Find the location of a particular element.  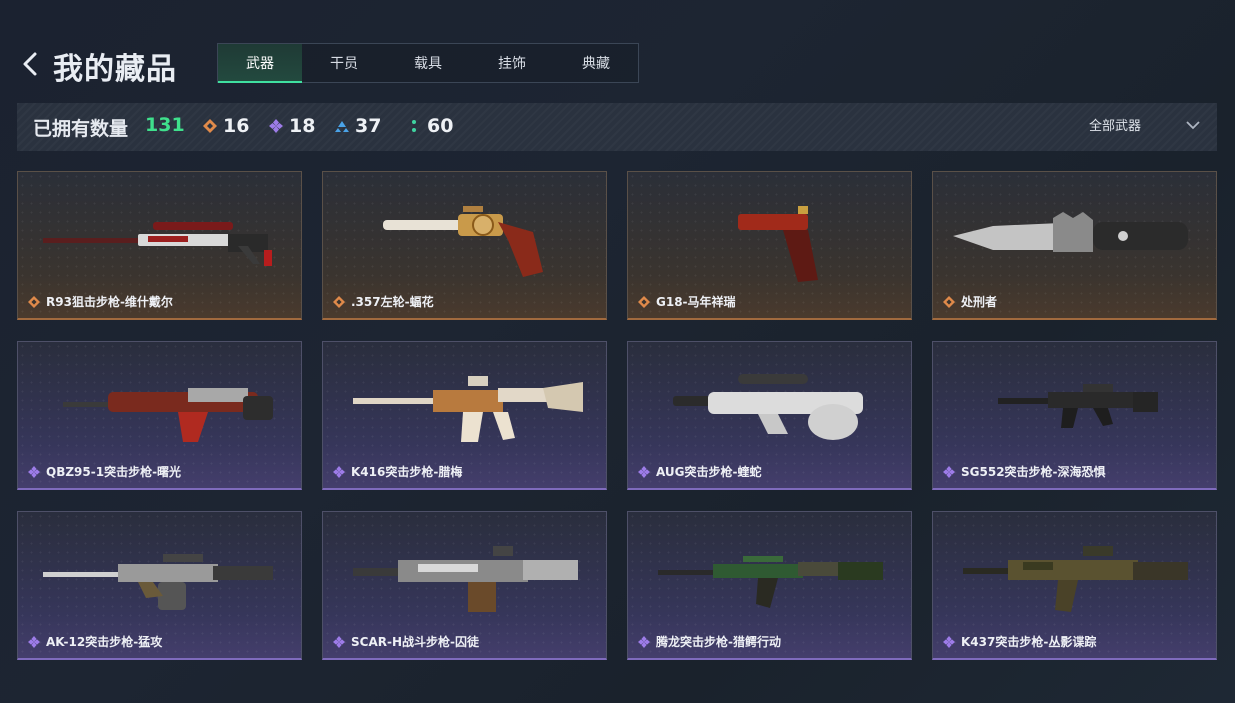

sniper-rifle-image is located at coordinates (157, 244).